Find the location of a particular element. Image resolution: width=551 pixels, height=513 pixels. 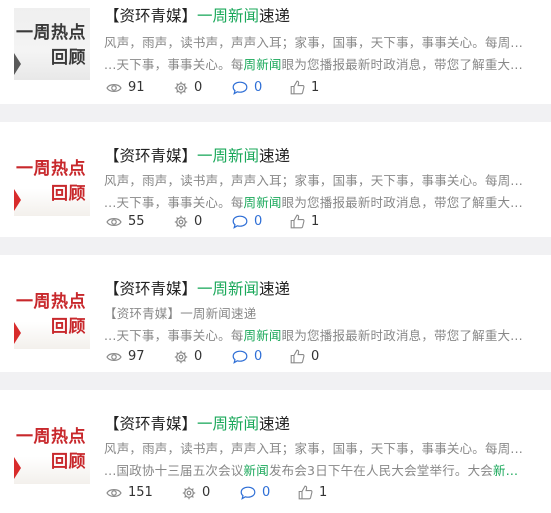

summary-text: ...国政协十三届五次会议 is located at coordinates (174, 470).